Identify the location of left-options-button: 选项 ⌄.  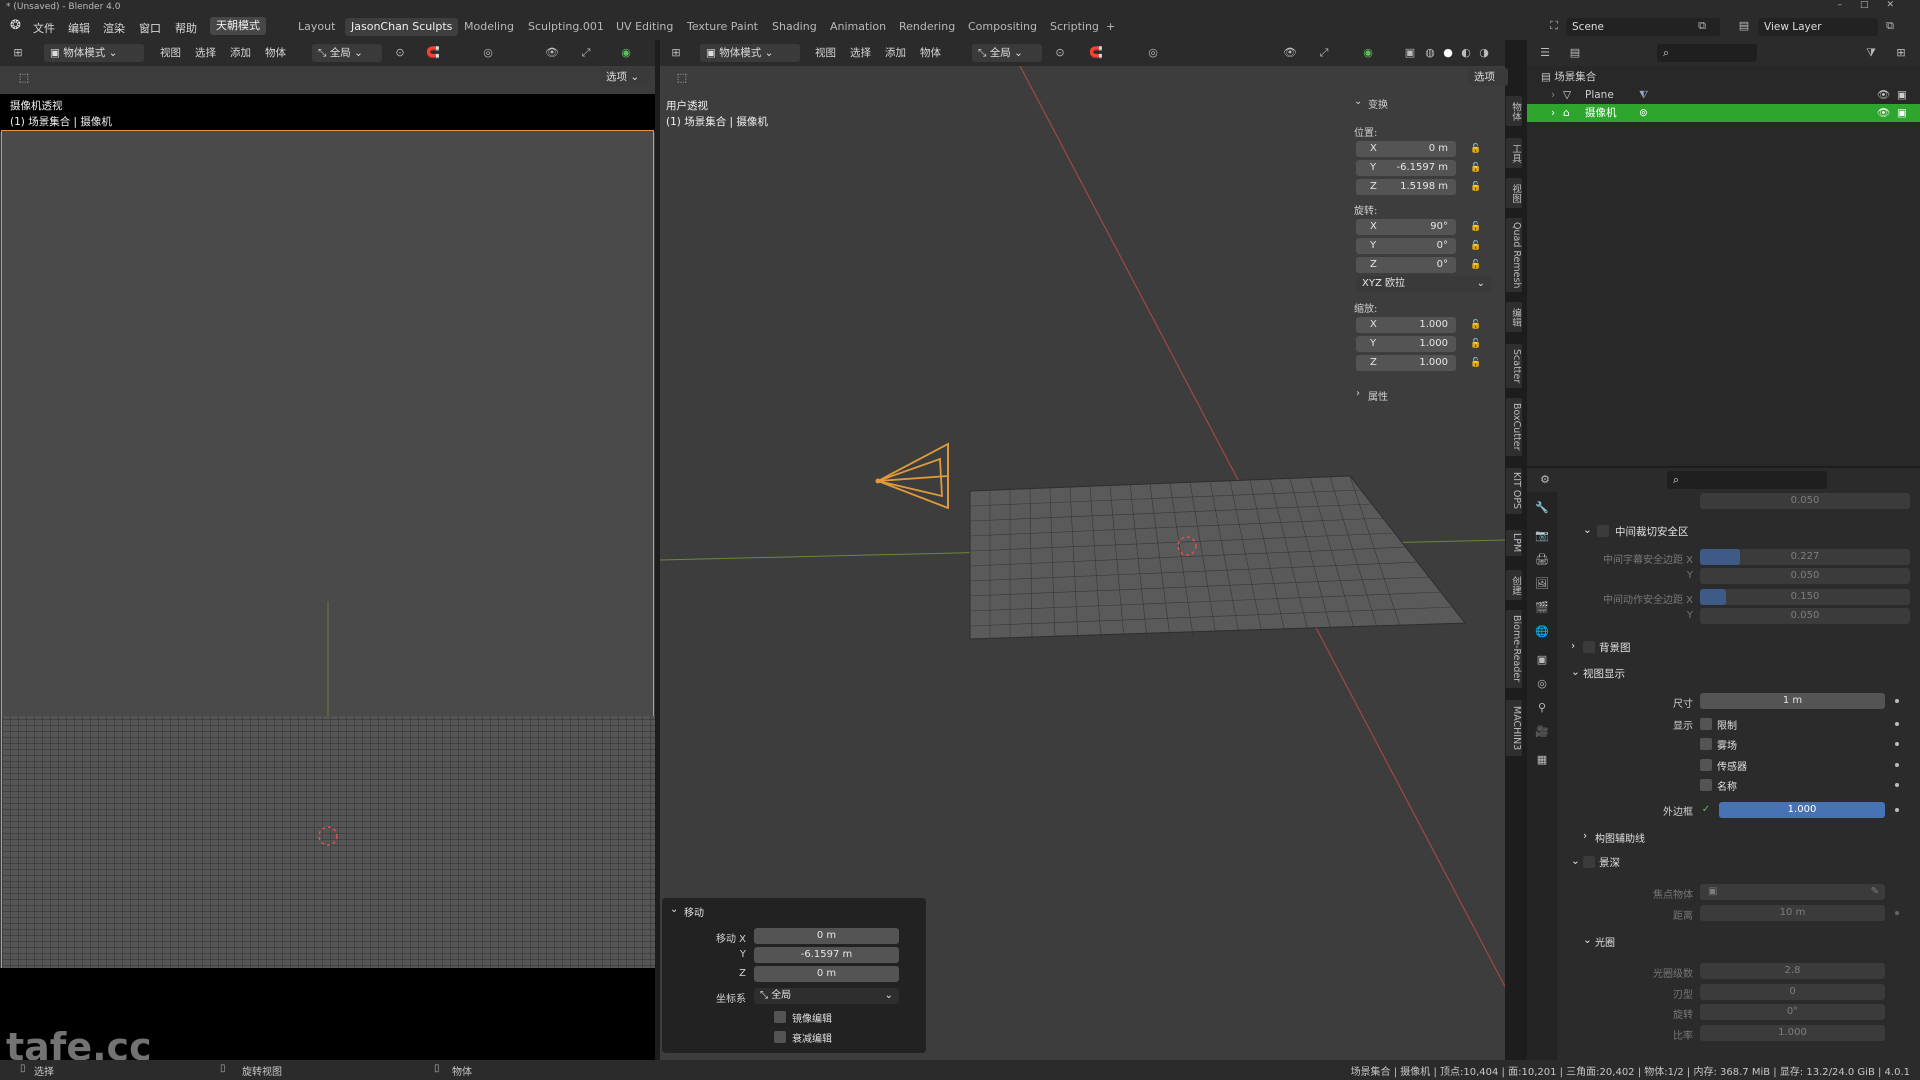
(625, 77).